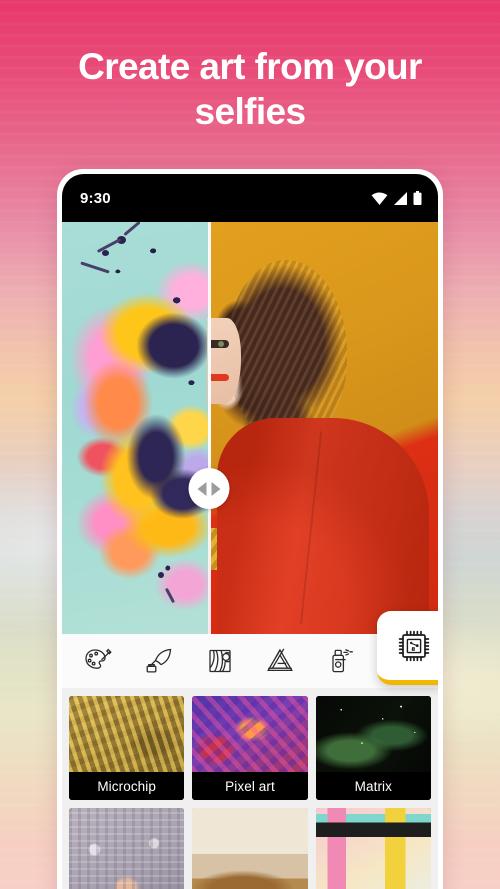 This screenshot has height=889, width=500. I want to click on style-grid-row: Microchip Pixel art Matrix, so click(250, 748).